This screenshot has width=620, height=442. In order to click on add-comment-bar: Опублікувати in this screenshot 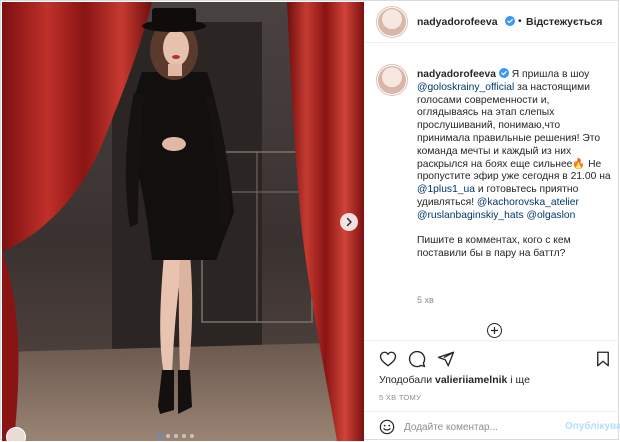, I will do `click(492, 426)`.